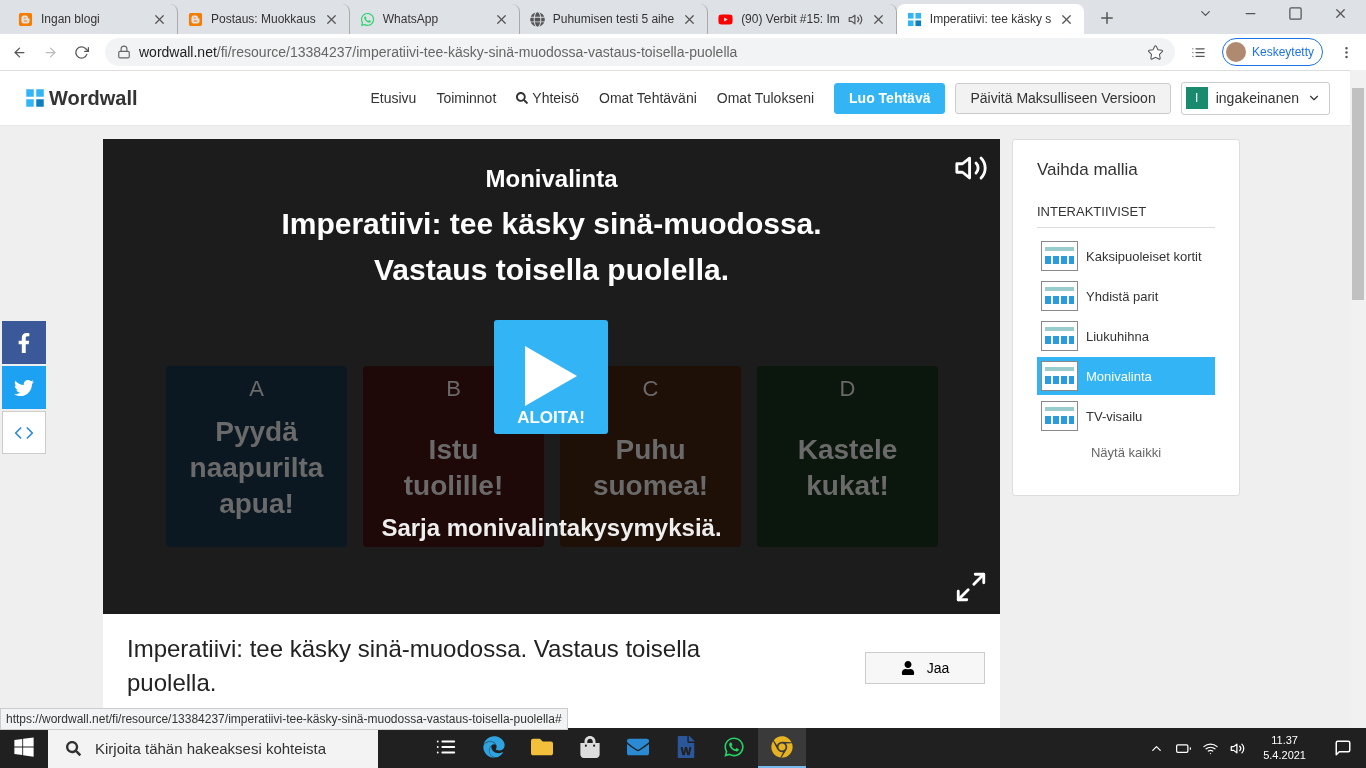 The image size is (1366, 768). Describe the element at coordinates (81, 98) in the screenshot. I see `site-logo: Wordwall` at that location.